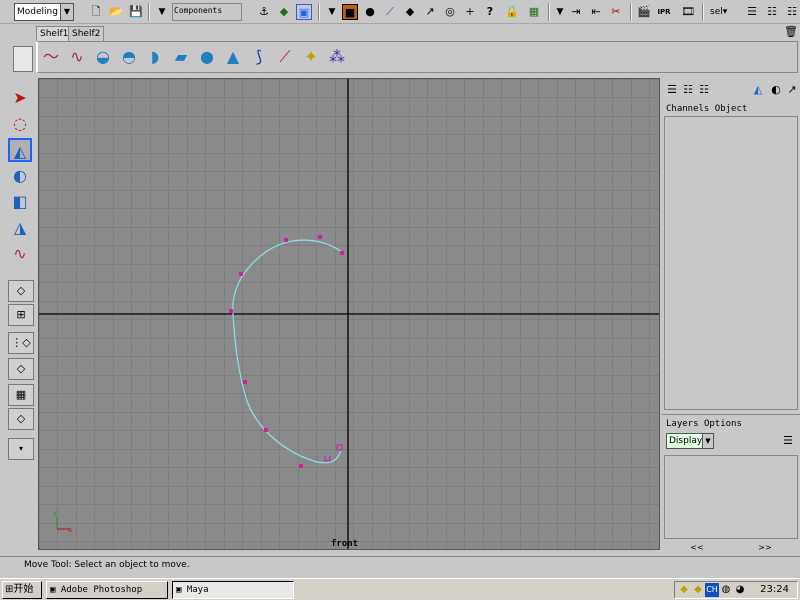  I want to click on layout-menu-chevron-icon: ▾, so click(21, 449).